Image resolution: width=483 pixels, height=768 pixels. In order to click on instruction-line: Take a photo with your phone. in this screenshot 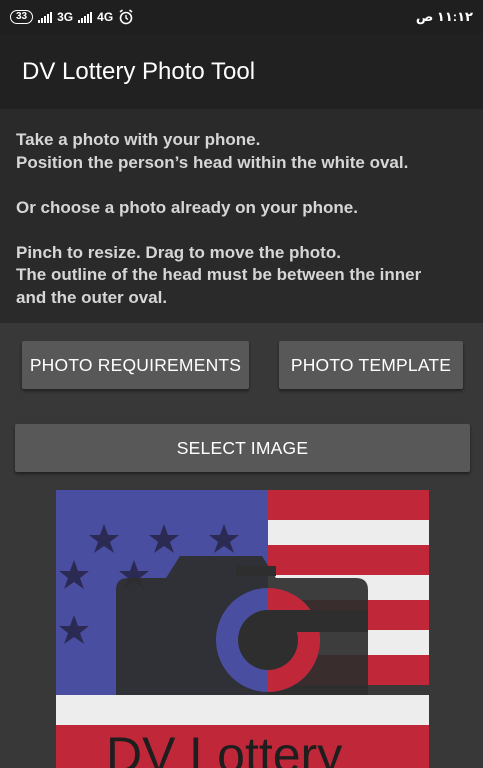, I will do `click(138, 139)`.